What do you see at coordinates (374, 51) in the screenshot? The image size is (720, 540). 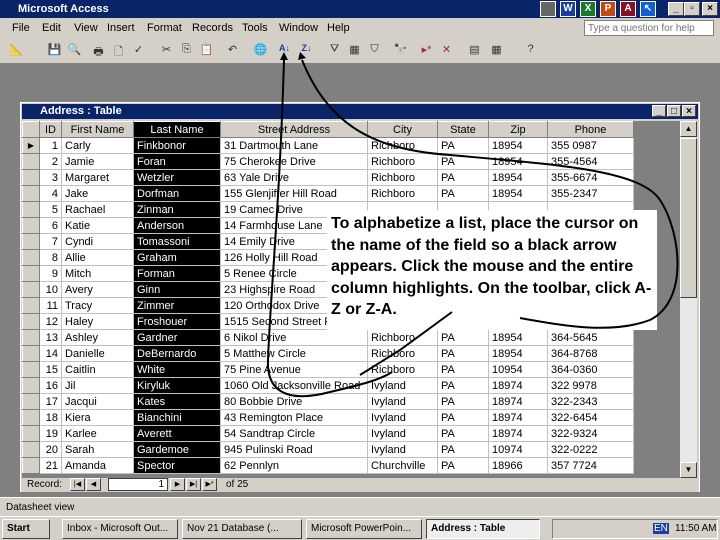 I see `apply-filter-icon: ⛉` at bounding box center [374, 51].